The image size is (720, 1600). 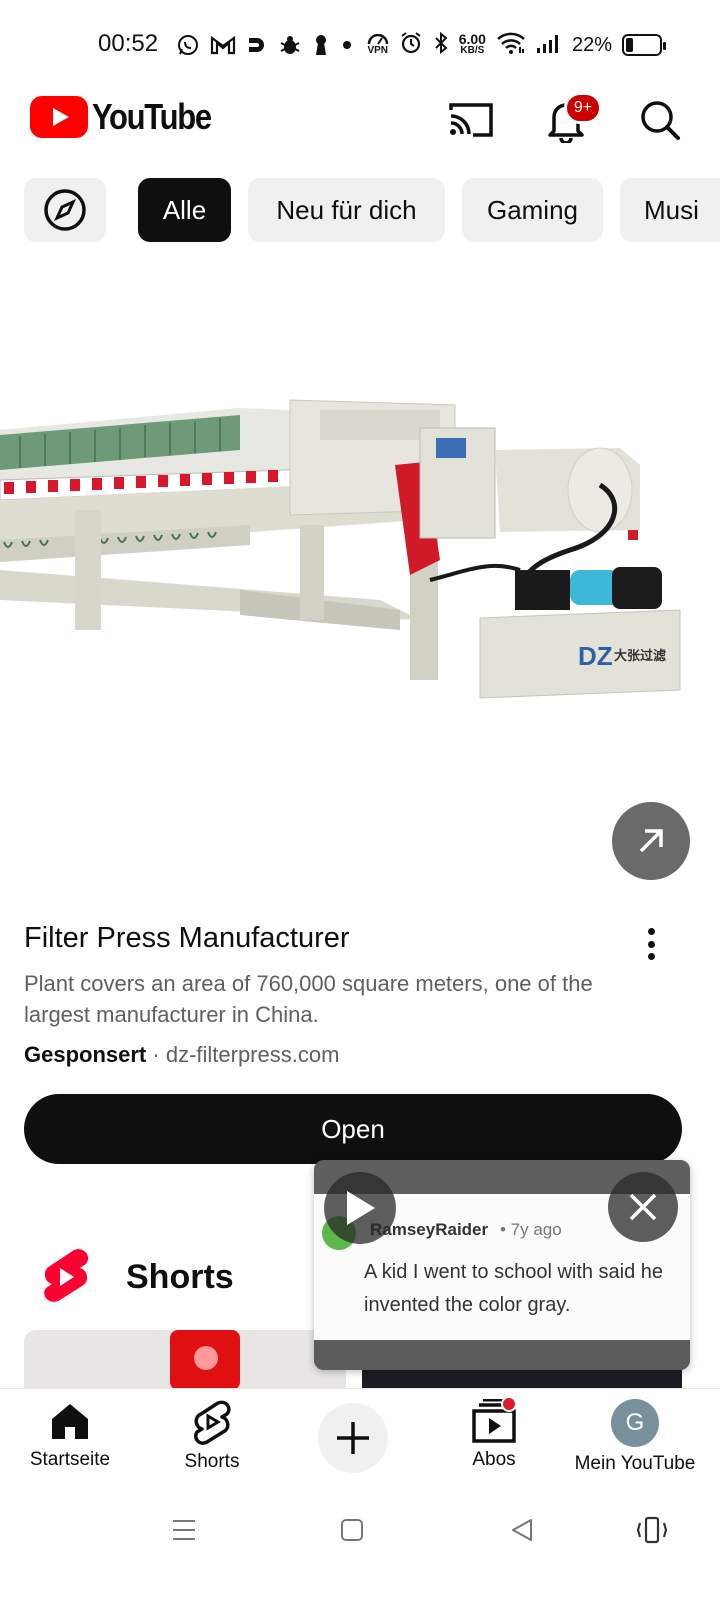 What do you see at coordinates (152, 116) in the screenshot?
I see `youtube-logo-text: YouTube` at bounding box center [152, 116].